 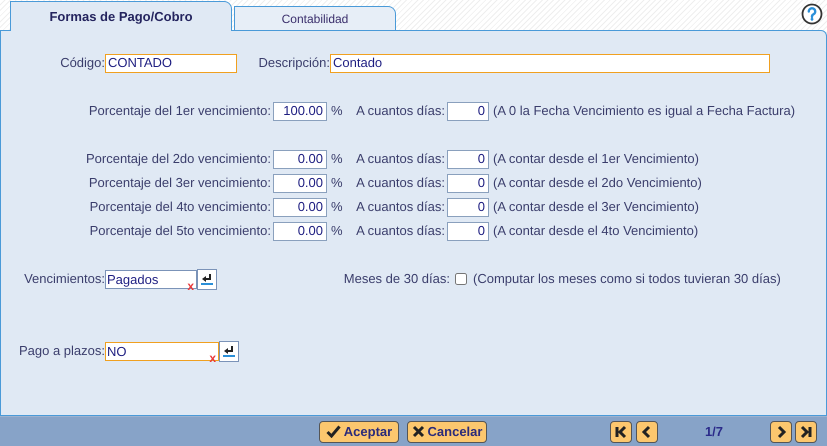 What do you see at coordinates (550, 63) in the screenshot?
I see `input-field: Contado` at bounding box center [550, 63].